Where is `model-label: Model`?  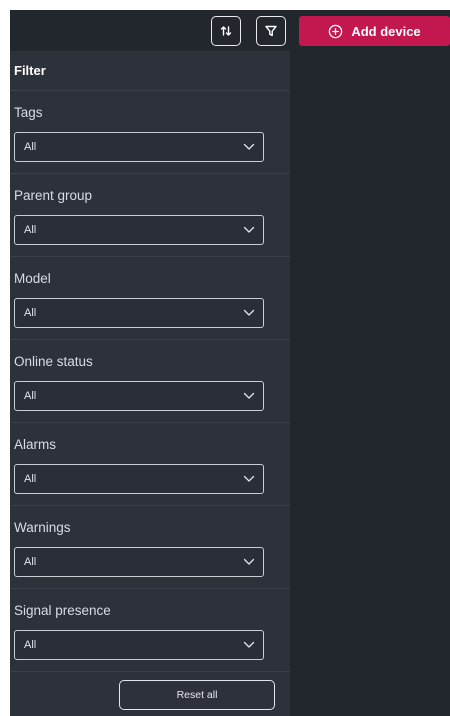 model-label: Model is located at coordinates (32, 278).